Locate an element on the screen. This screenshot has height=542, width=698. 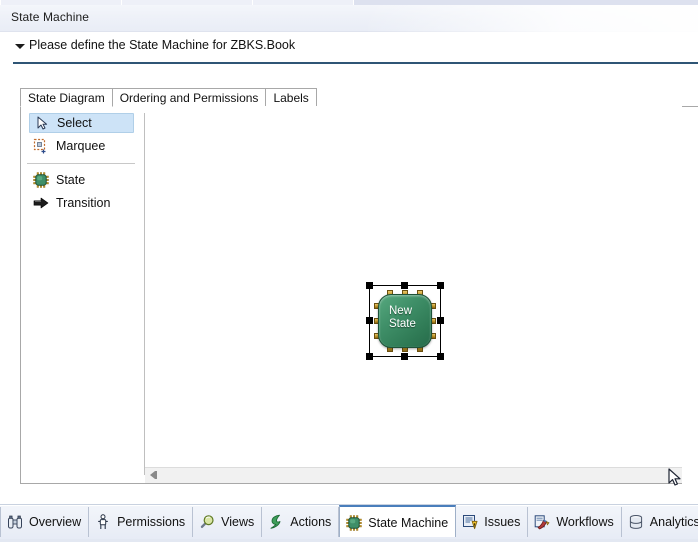
bottom-tab-label: Actions is located at coordinates (311, 522).